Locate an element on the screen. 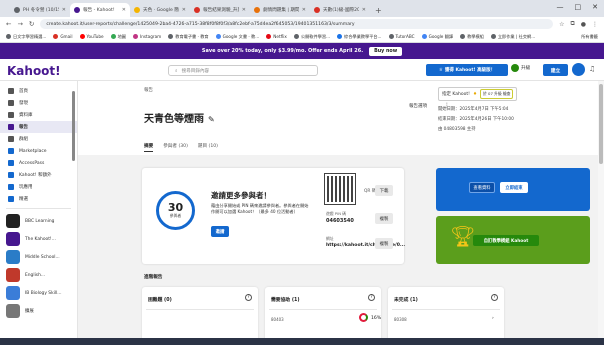  invite-button: 邀請 is located at coordinates (220, 231).